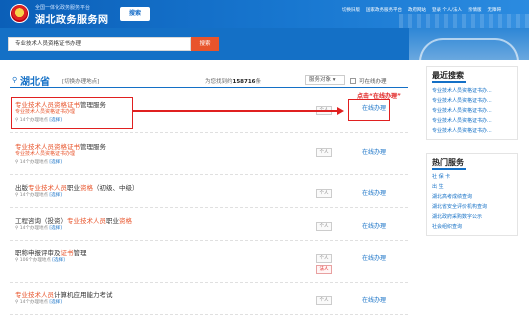  What do you see at coordinates (72, 113) in the screenshot?
I see `highlight-box-first-result` at bounding box center [72, 113].